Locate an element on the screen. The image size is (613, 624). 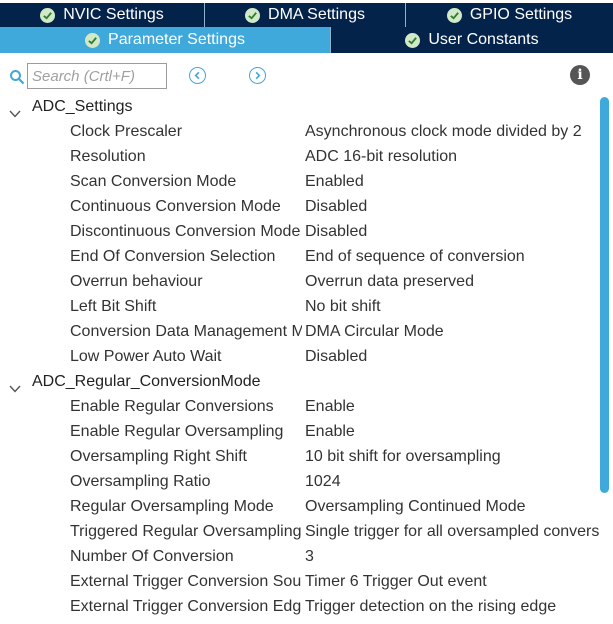
tab-dma-settings: DMA Settings is located at coordinates (305, 15).